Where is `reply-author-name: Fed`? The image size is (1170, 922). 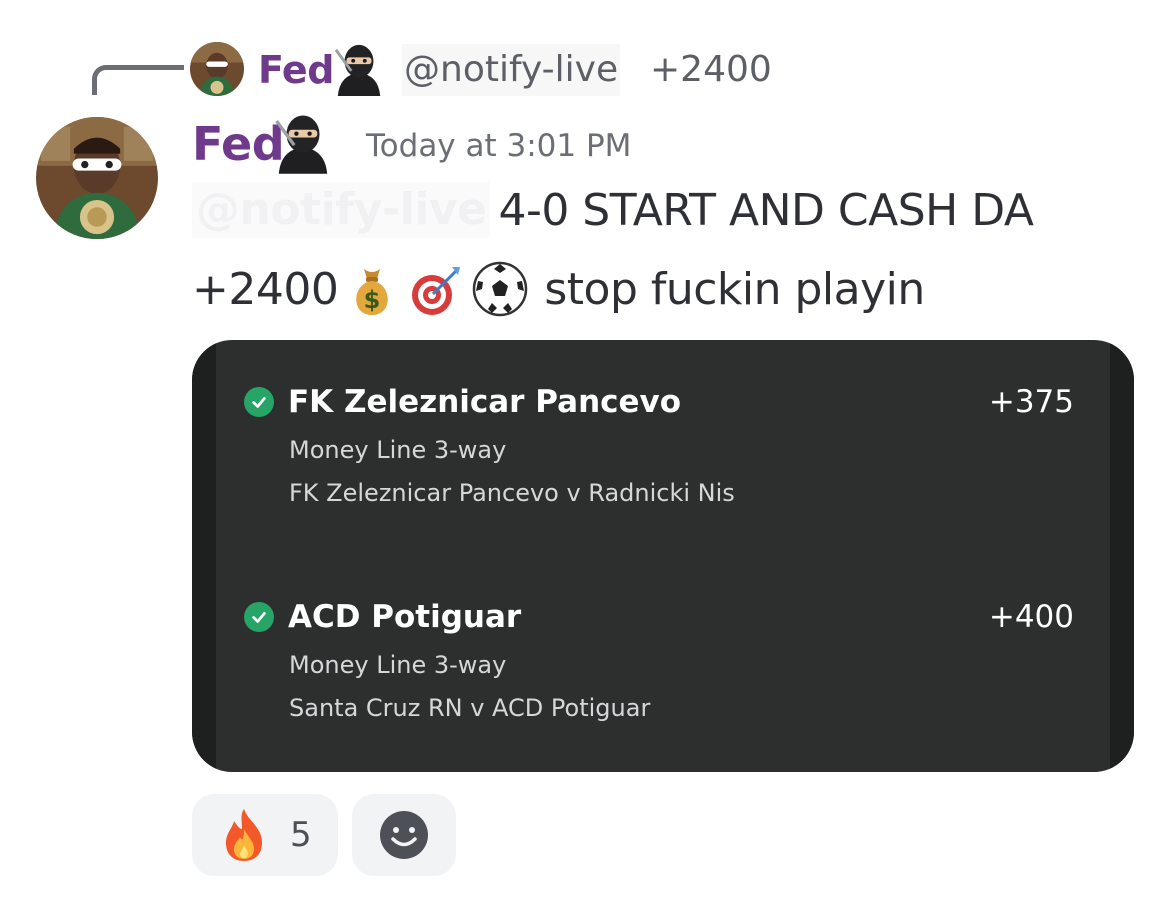
reply-author-name: Fed is located at coordinates (296, 70).